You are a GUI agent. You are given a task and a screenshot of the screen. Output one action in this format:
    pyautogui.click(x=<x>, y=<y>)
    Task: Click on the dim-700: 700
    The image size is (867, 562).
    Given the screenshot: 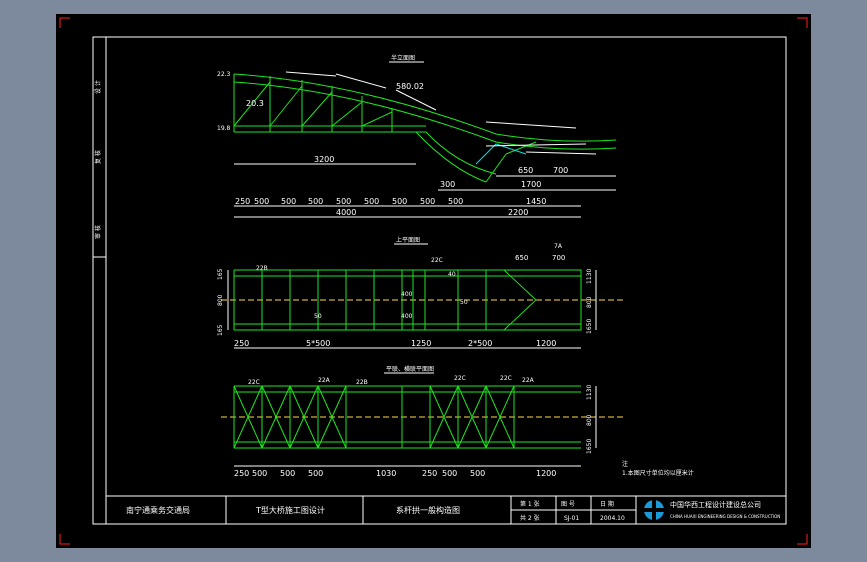 What is the action you would take?
    pyautogui.click(x=560, y=170)
    